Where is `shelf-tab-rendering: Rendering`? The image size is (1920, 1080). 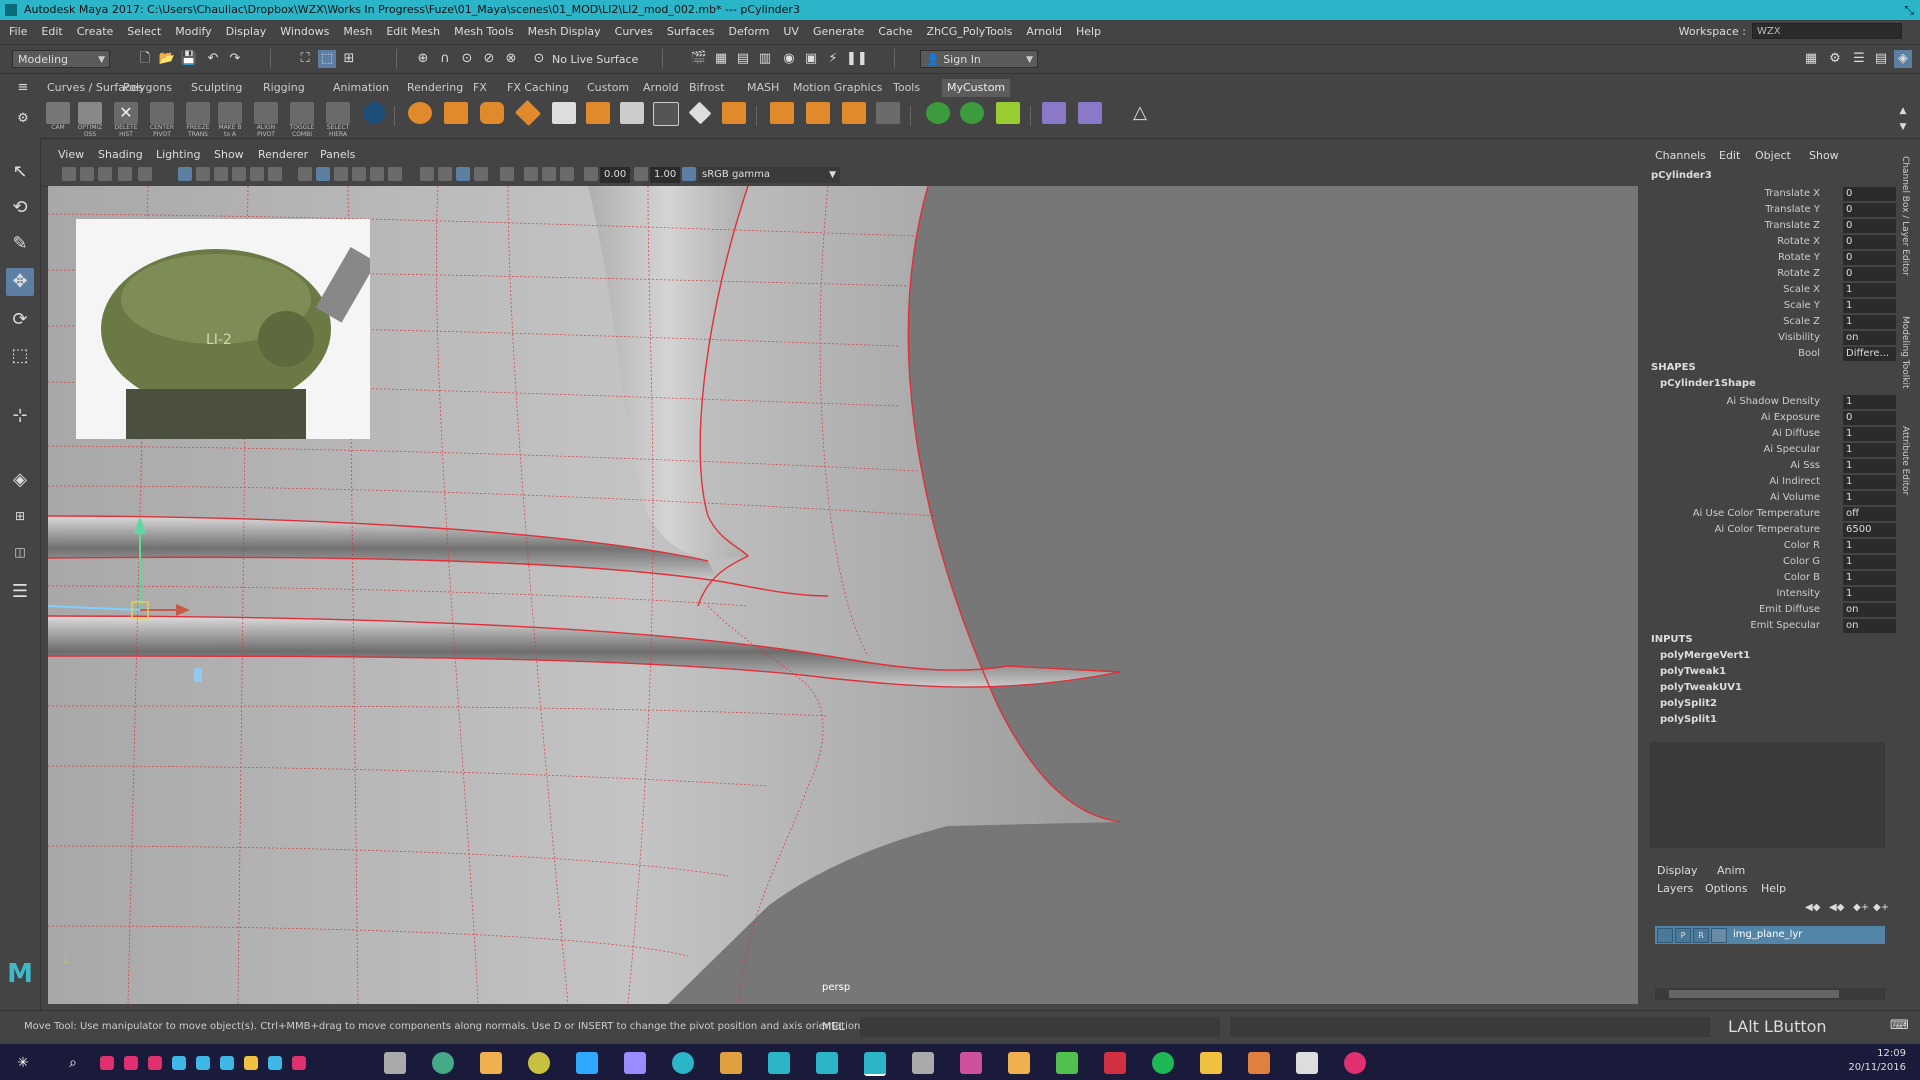 shelf-tab-rendering: Rendering is located at coordinates (435, 88).